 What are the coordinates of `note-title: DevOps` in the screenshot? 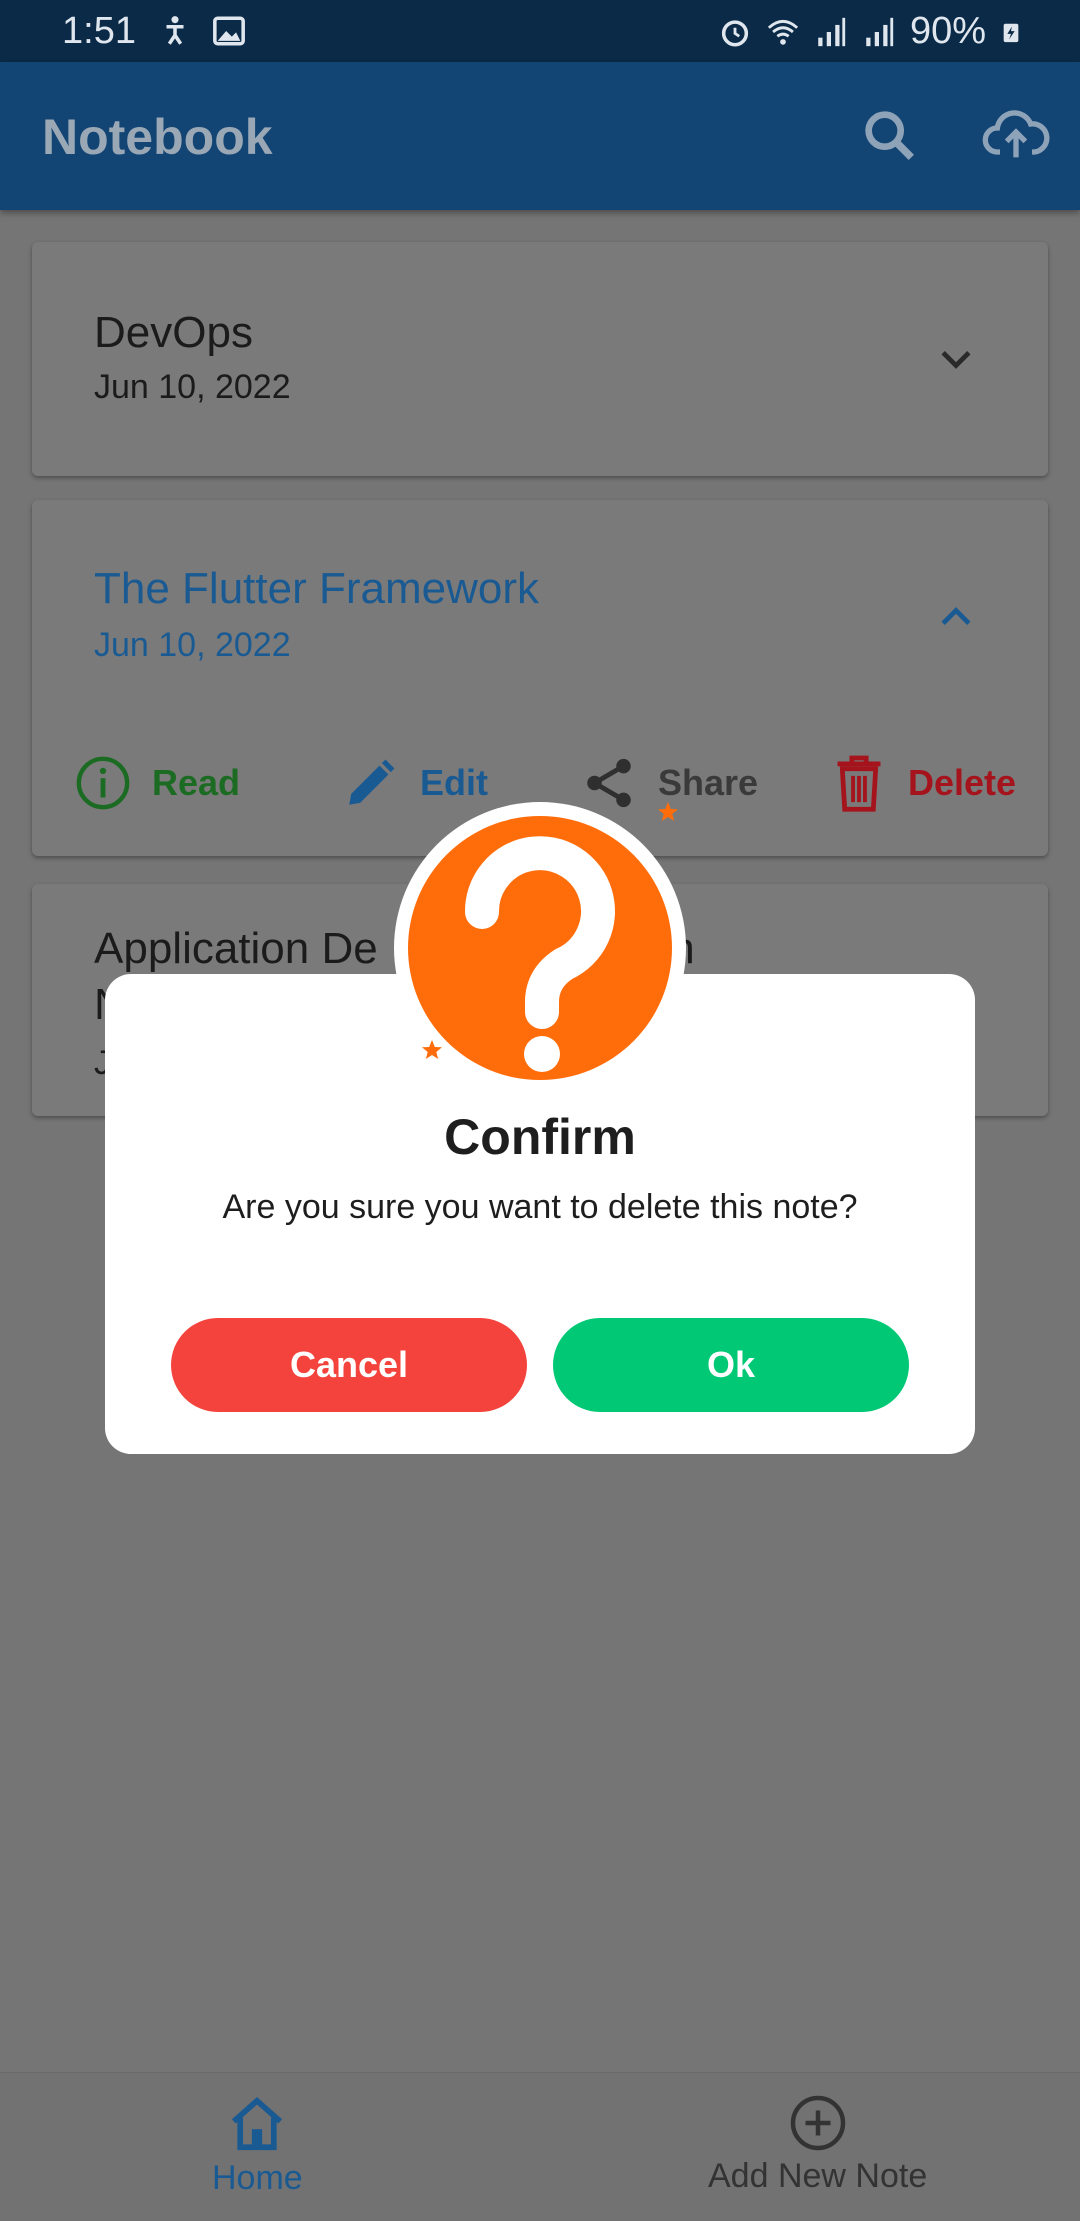 It's located at (173, 332).